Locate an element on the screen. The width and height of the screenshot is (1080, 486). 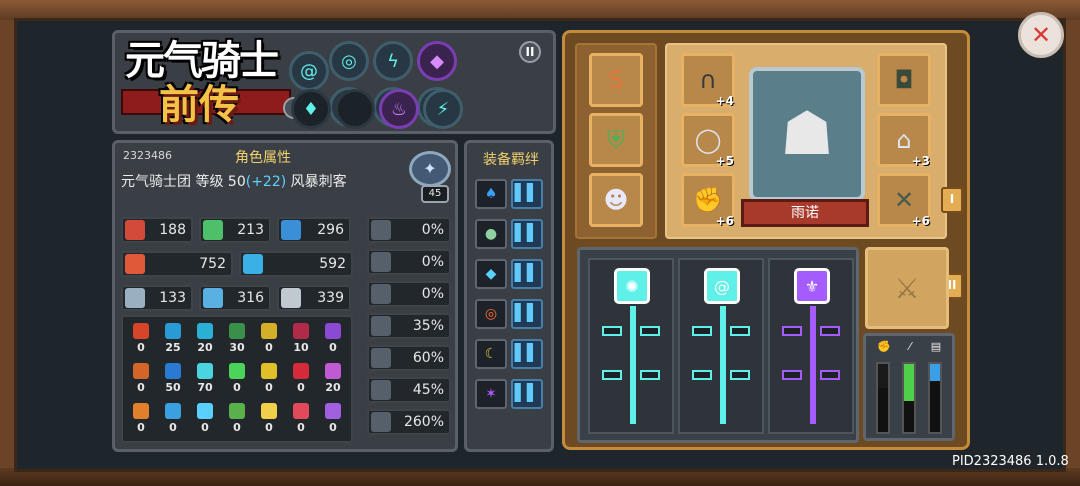
bond-item: ✶ ▌▌ is located at coordinates (511, 394).